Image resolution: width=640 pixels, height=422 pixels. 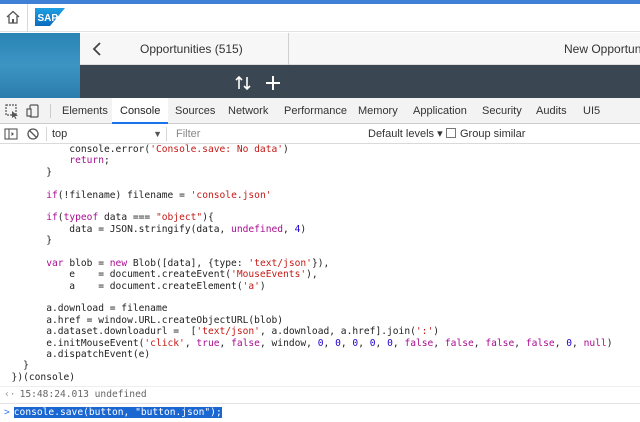 What do you see at coordinates (166, 134) in the screenshot?
I see `toolbar-divider` at bounding box center [166, 134].